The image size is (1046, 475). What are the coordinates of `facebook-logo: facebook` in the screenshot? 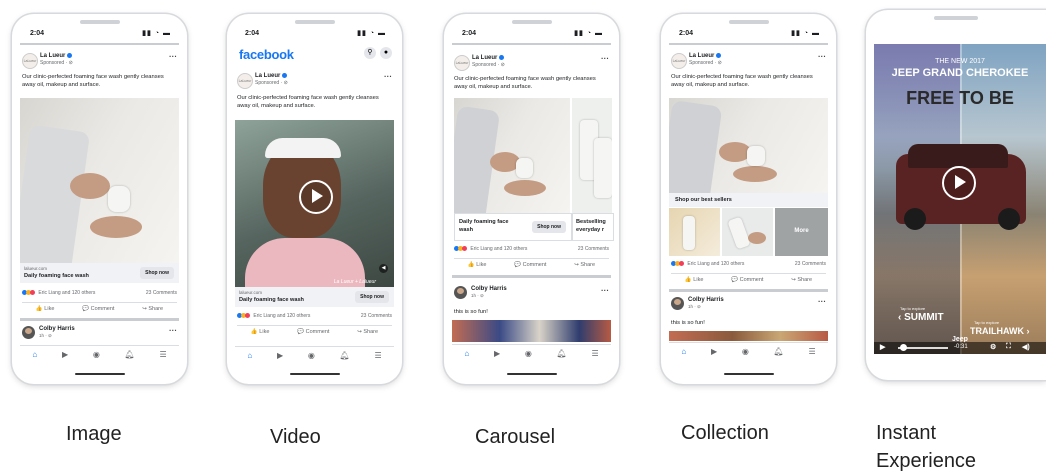 It's located at (266, 54).